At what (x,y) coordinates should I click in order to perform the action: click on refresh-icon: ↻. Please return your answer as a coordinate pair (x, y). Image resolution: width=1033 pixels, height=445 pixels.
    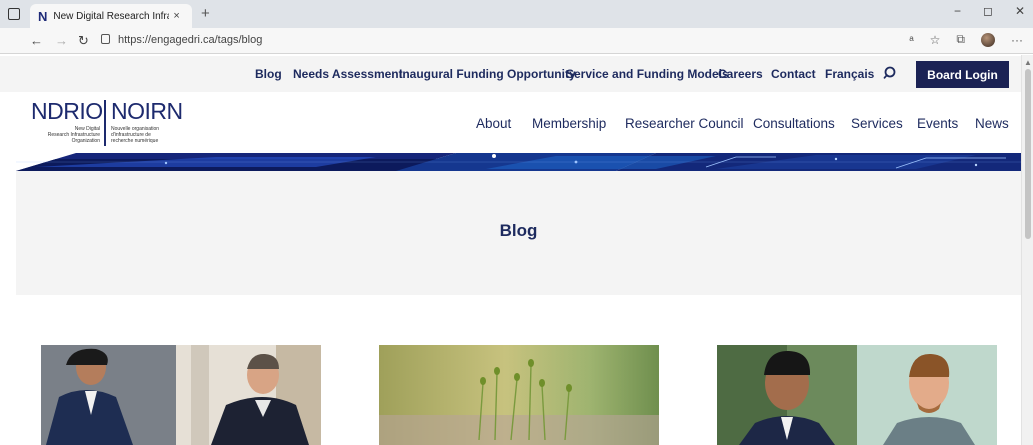
    Looking at the image, I should click on (83, 41).